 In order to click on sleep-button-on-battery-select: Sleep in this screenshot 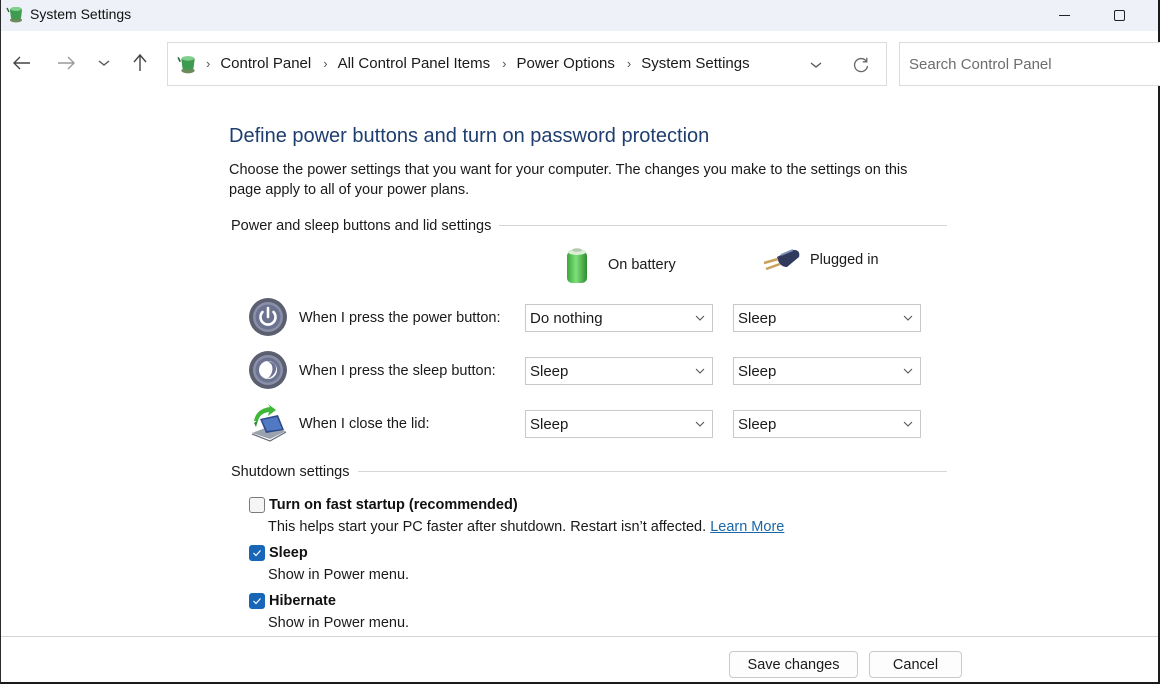, I will do `click(619, 371)`.